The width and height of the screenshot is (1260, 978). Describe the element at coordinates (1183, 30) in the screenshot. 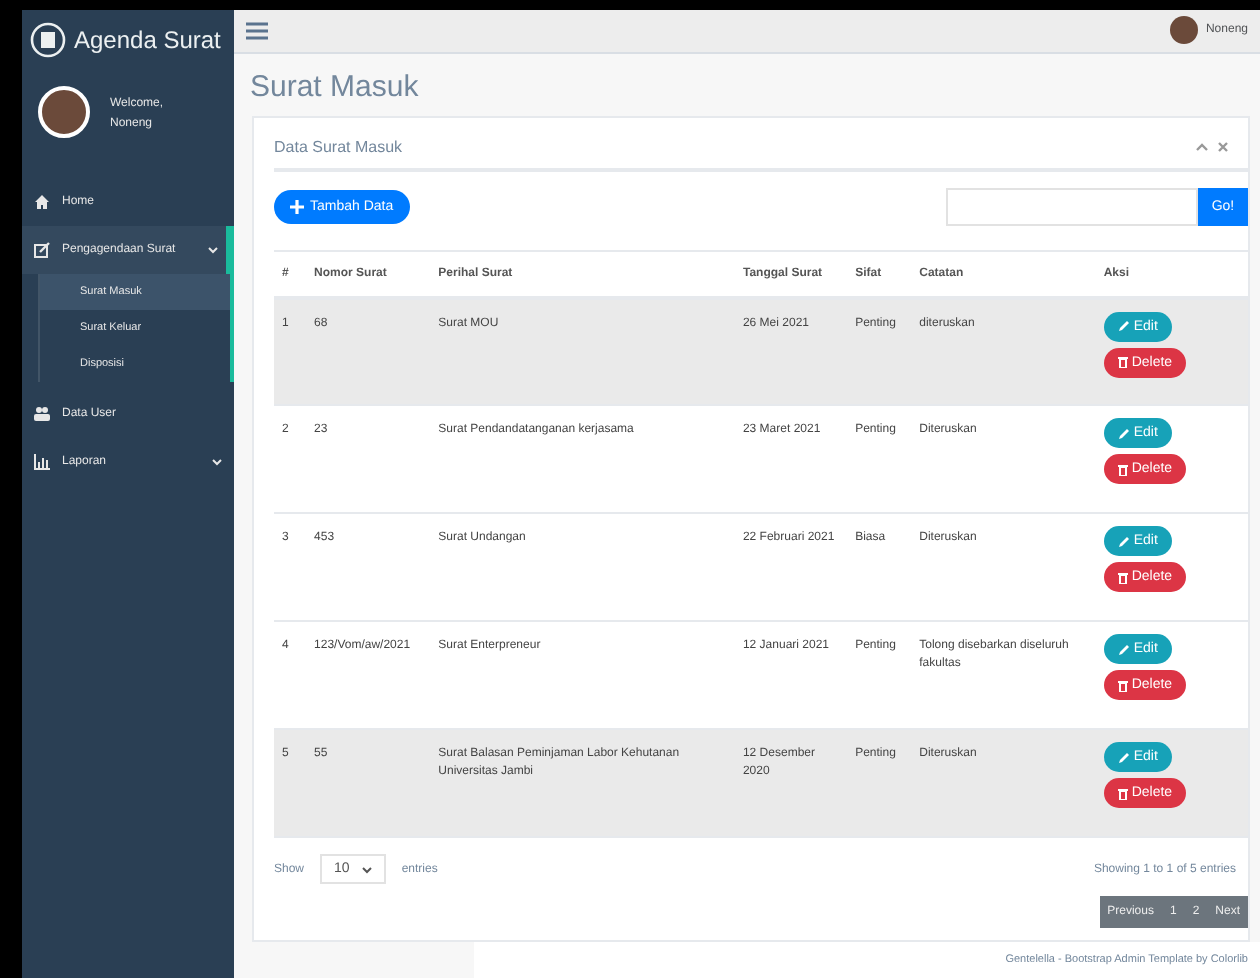

I see `user-avatar` at that location.